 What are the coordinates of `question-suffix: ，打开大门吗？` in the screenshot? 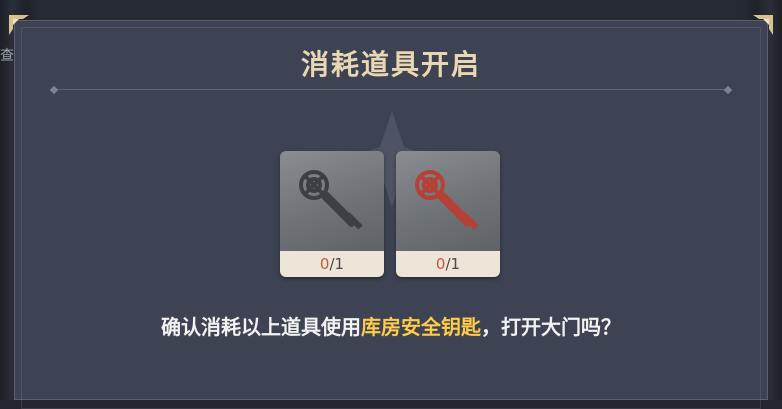 It's located at (551, 327).